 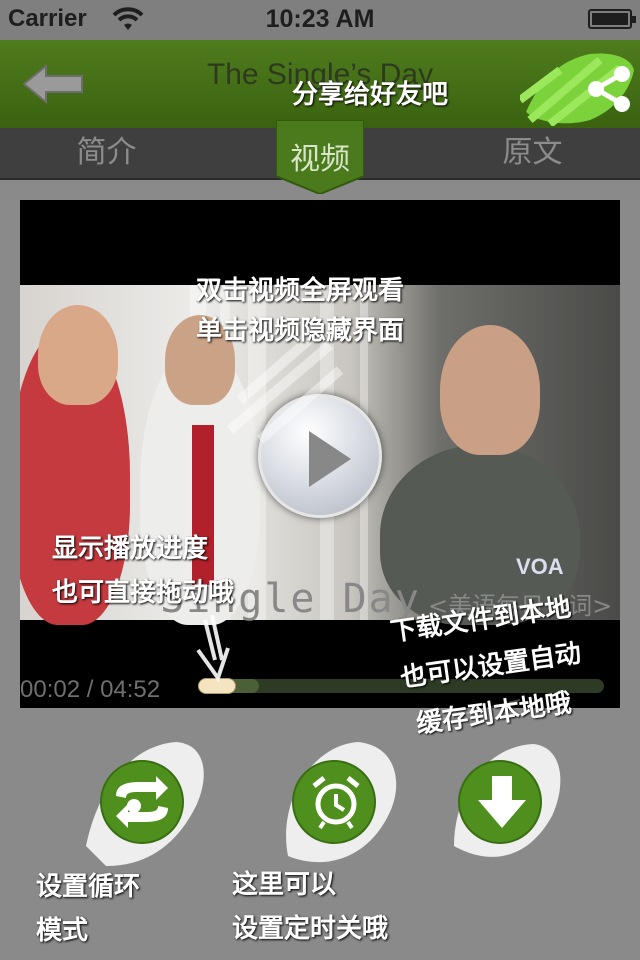 I want to click on hint-progress-2: 也可直接拖动哦, so click(x=143, y=593).